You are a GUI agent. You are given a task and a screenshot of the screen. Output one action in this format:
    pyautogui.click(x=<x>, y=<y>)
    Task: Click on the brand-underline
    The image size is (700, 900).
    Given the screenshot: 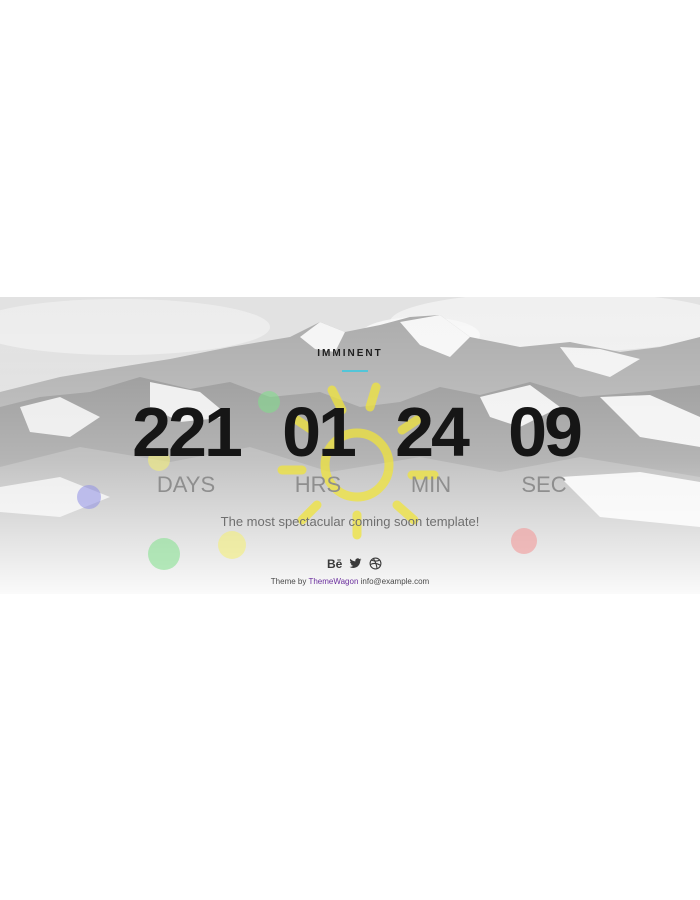 What is the action you would take?
    pyautogui.click(x=355, y=371)
    